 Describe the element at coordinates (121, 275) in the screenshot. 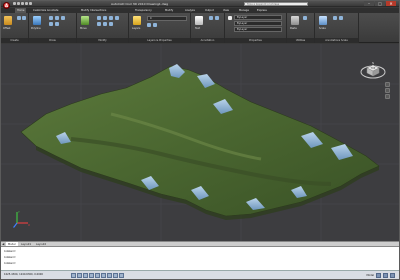

I see `lineweight-icon` at that location.